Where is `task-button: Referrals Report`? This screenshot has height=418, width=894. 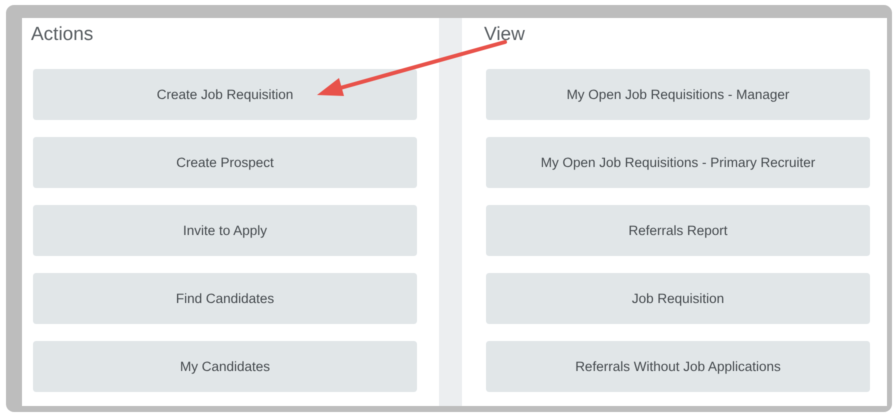
task-button: Referrals Report is located at coordinates (678, 230).